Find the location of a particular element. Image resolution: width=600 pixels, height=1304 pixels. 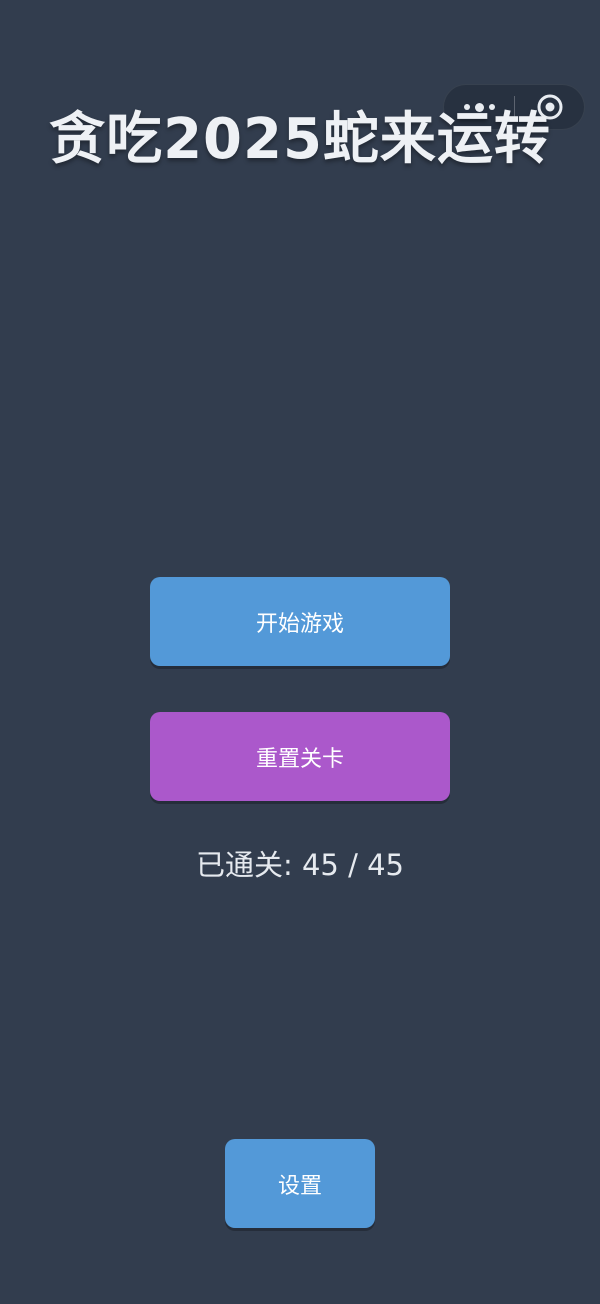

levels-cleared-label: 已通关: is located at coordinates (244, 865).